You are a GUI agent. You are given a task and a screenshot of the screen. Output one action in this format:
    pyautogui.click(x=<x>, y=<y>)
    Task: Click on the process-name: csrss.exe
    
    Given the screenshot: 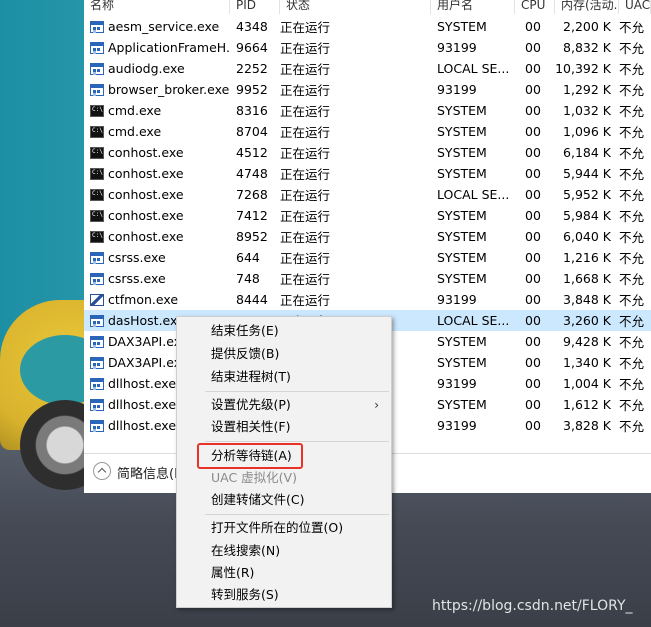 What is the action you would take?
    pyautogui.click(x=137, y=278)
    